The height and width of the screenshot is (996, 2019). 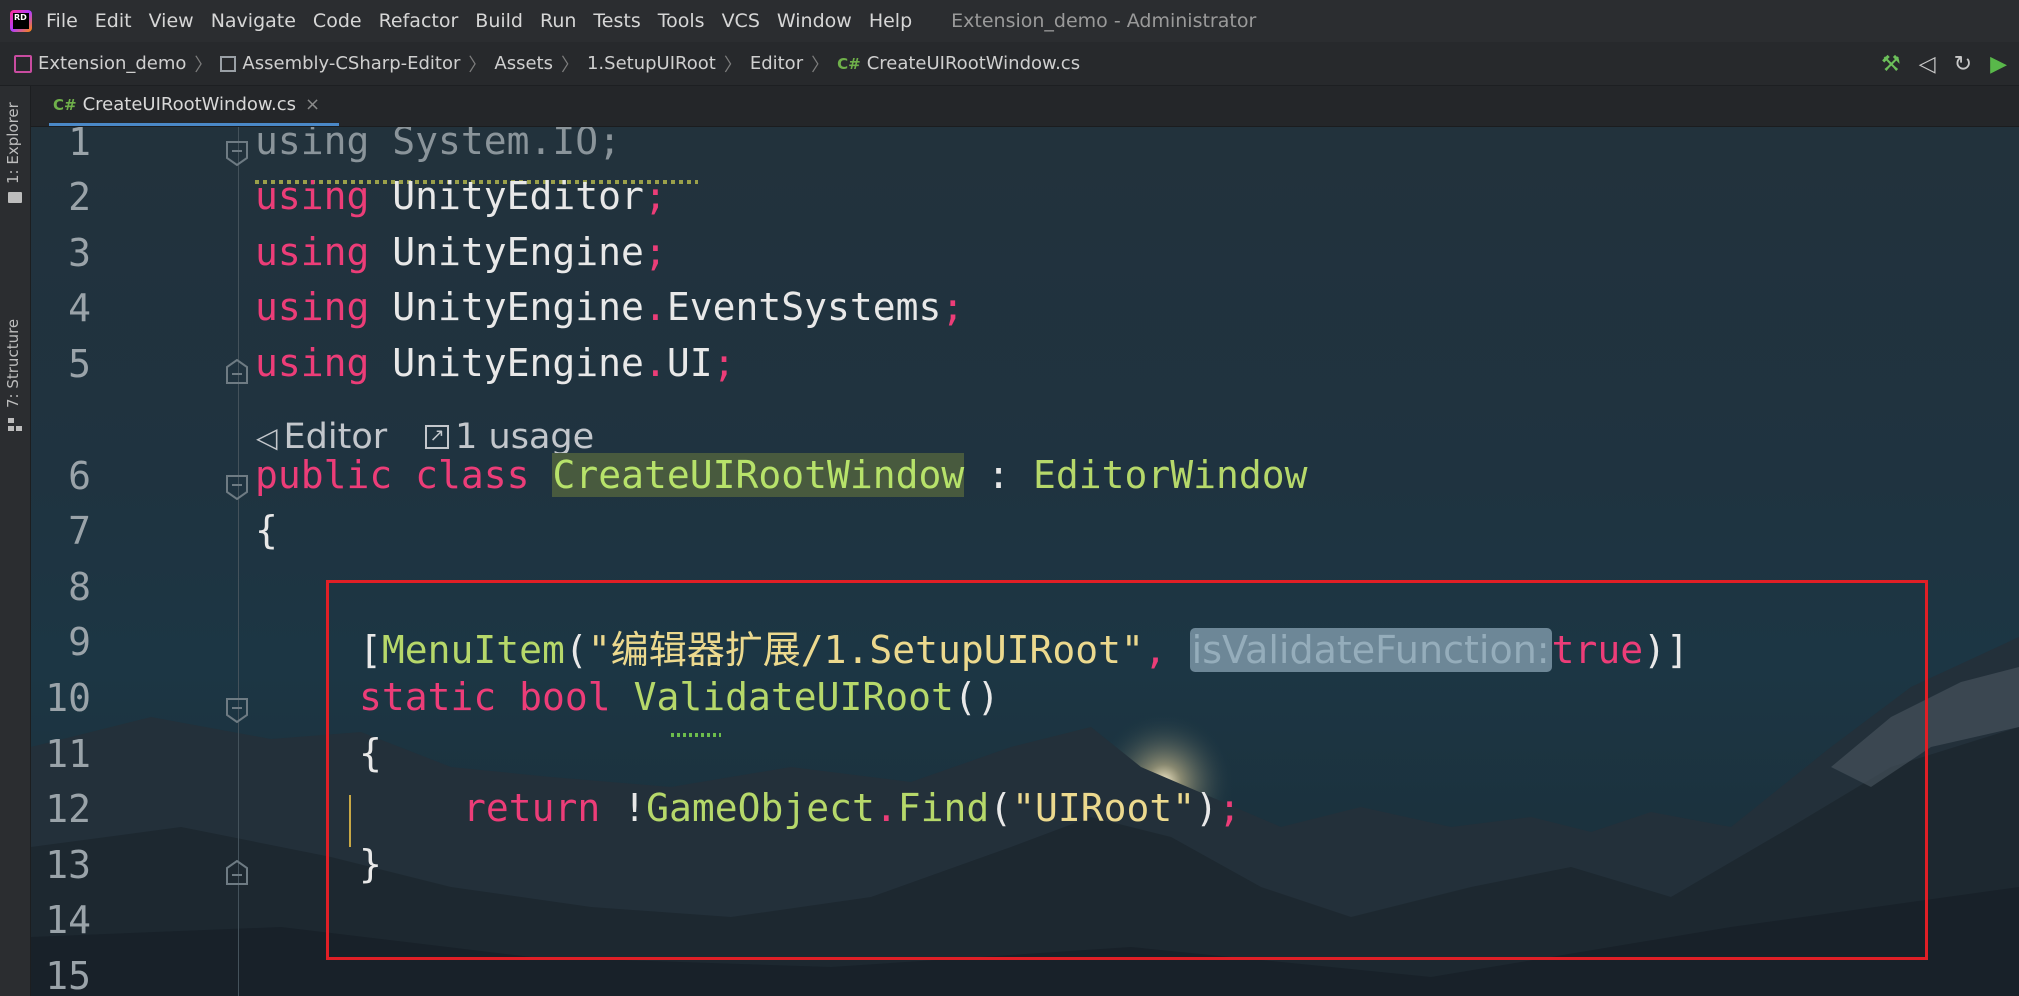 What do you see at coordinates (1963, 64) in the screenshot?
I see `unity-attach-icon: ↻` at bounding box center [1963, 64].